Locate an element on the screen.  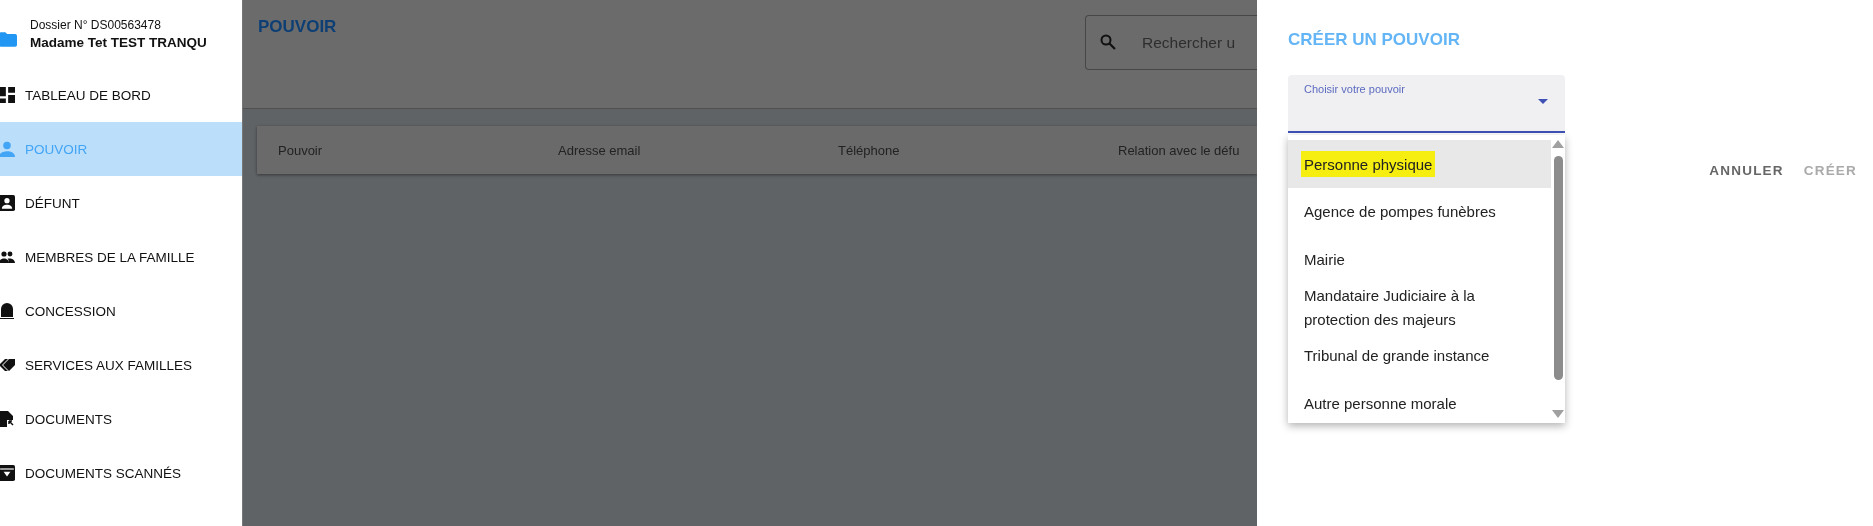
column-header: Relation avec le défu is located at coordinates (1179, 150).